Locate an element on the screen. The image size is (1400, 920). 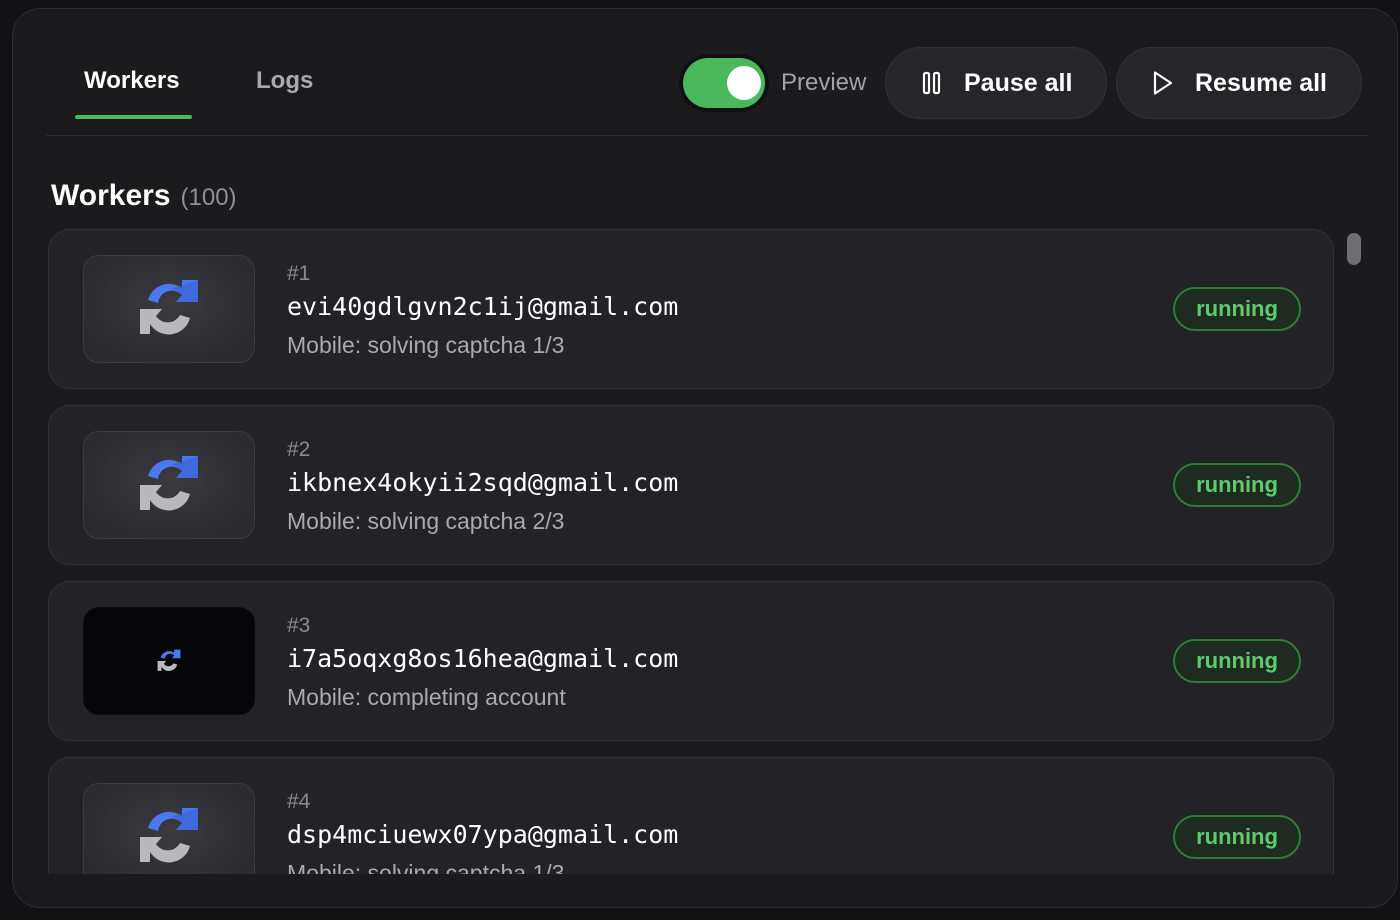
pause-all-label: Pause all is located at coordinates (1018, 82).